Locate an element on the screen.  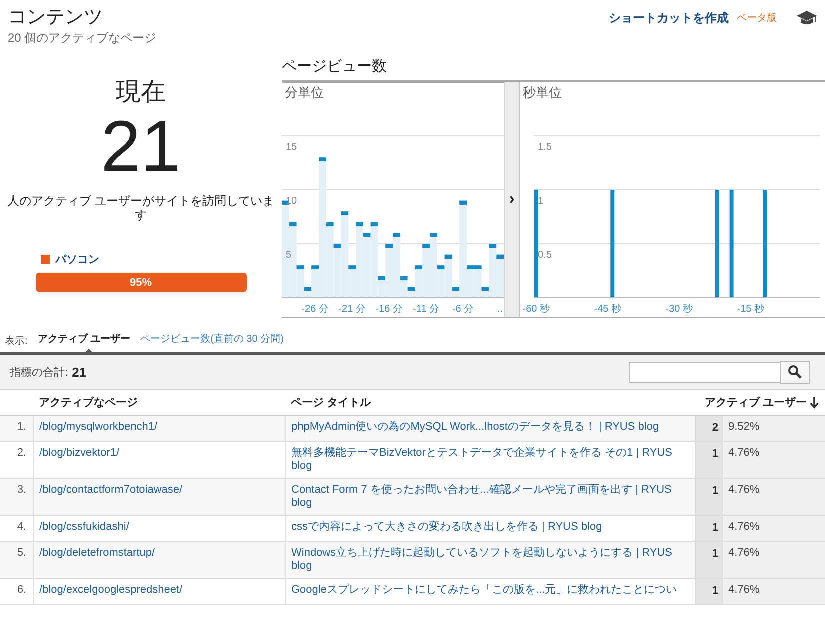
device-share-bar: 95% is located at coordinates (141, 282).